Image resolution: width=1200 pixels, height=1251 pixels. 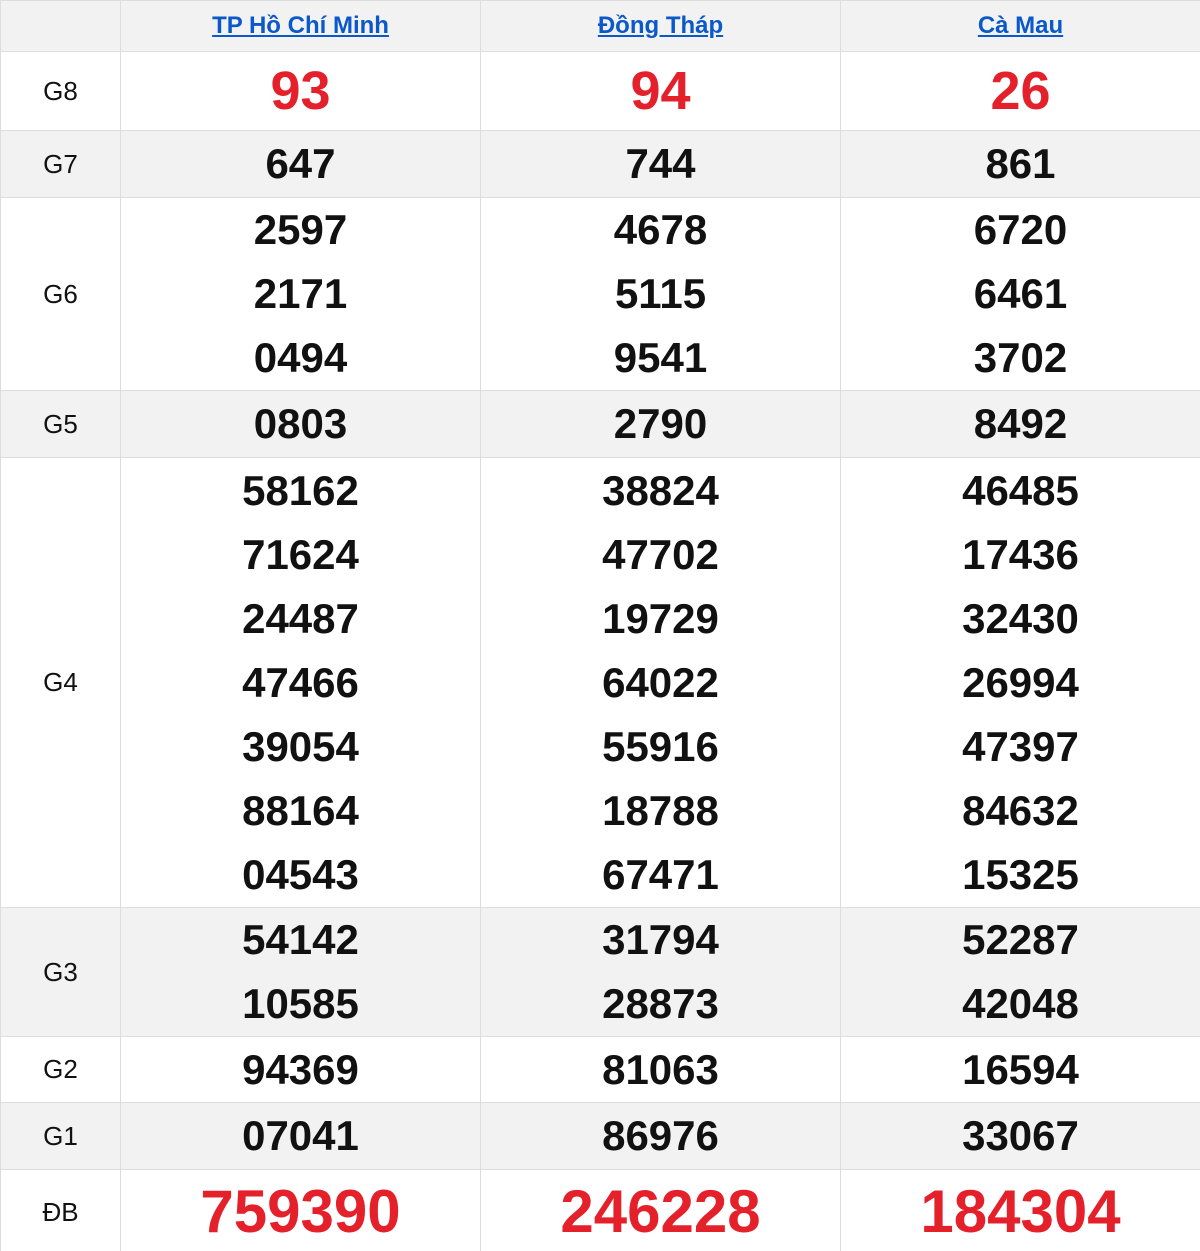 I want to click on prize-row-special: ĐB 759390 246228 184304, so click(x=600, y=1210).